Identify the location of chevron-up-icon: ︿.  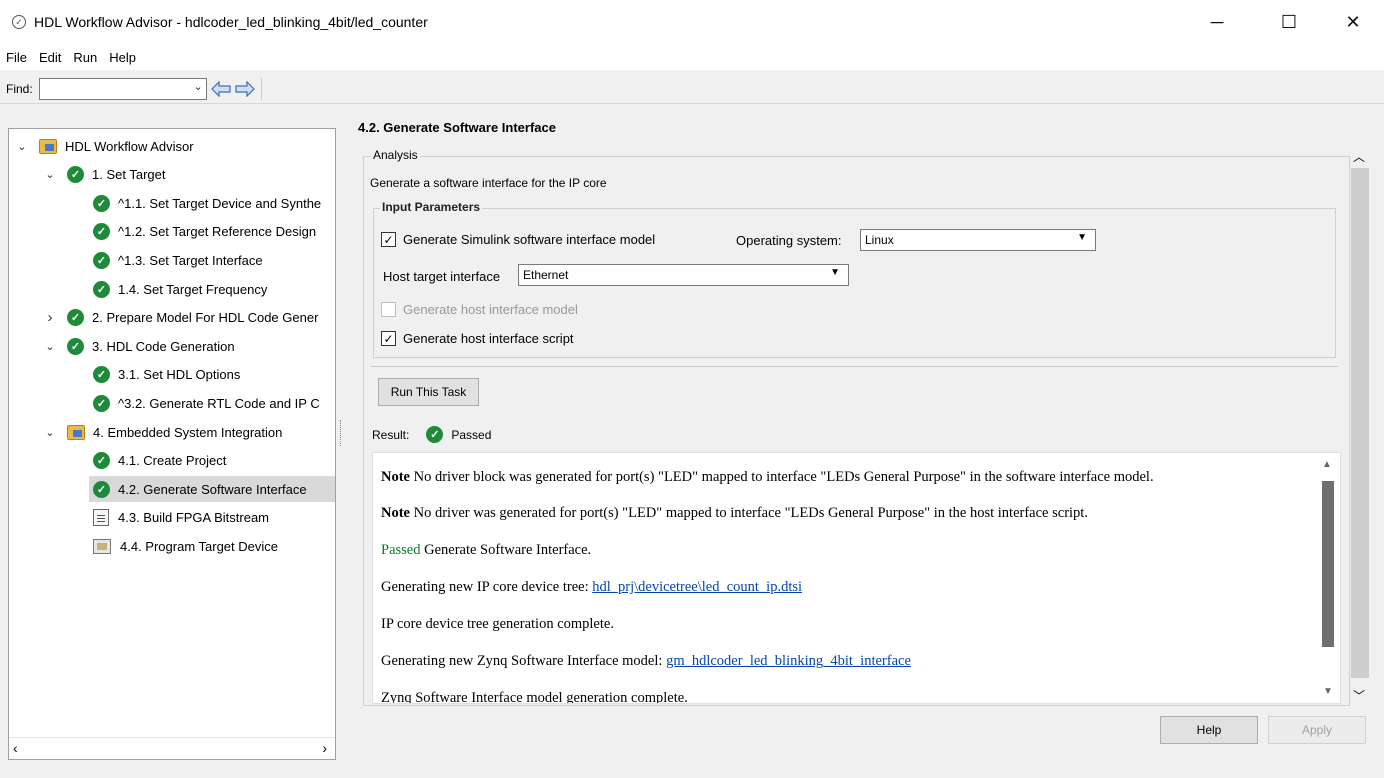
(1359, 156).